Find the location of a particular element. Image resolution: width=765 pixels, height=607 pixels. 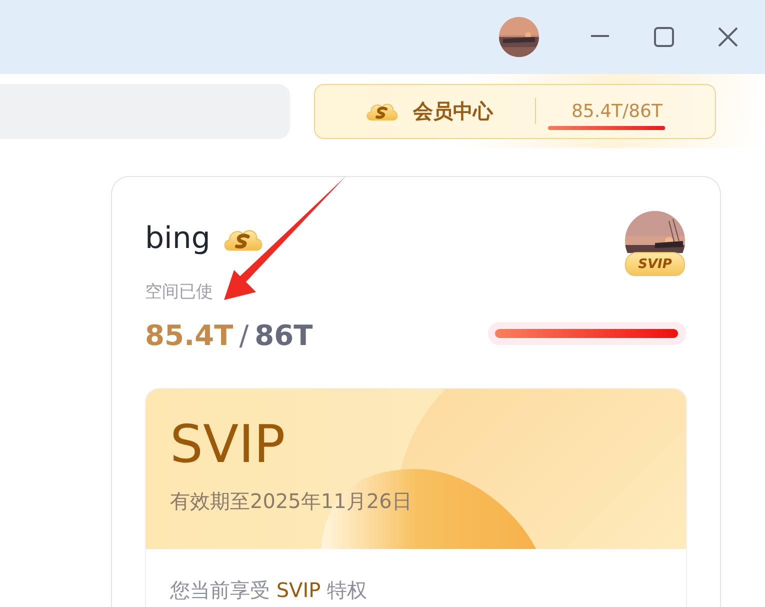

tier-title: SVIP is located at coordinates (228, 445).